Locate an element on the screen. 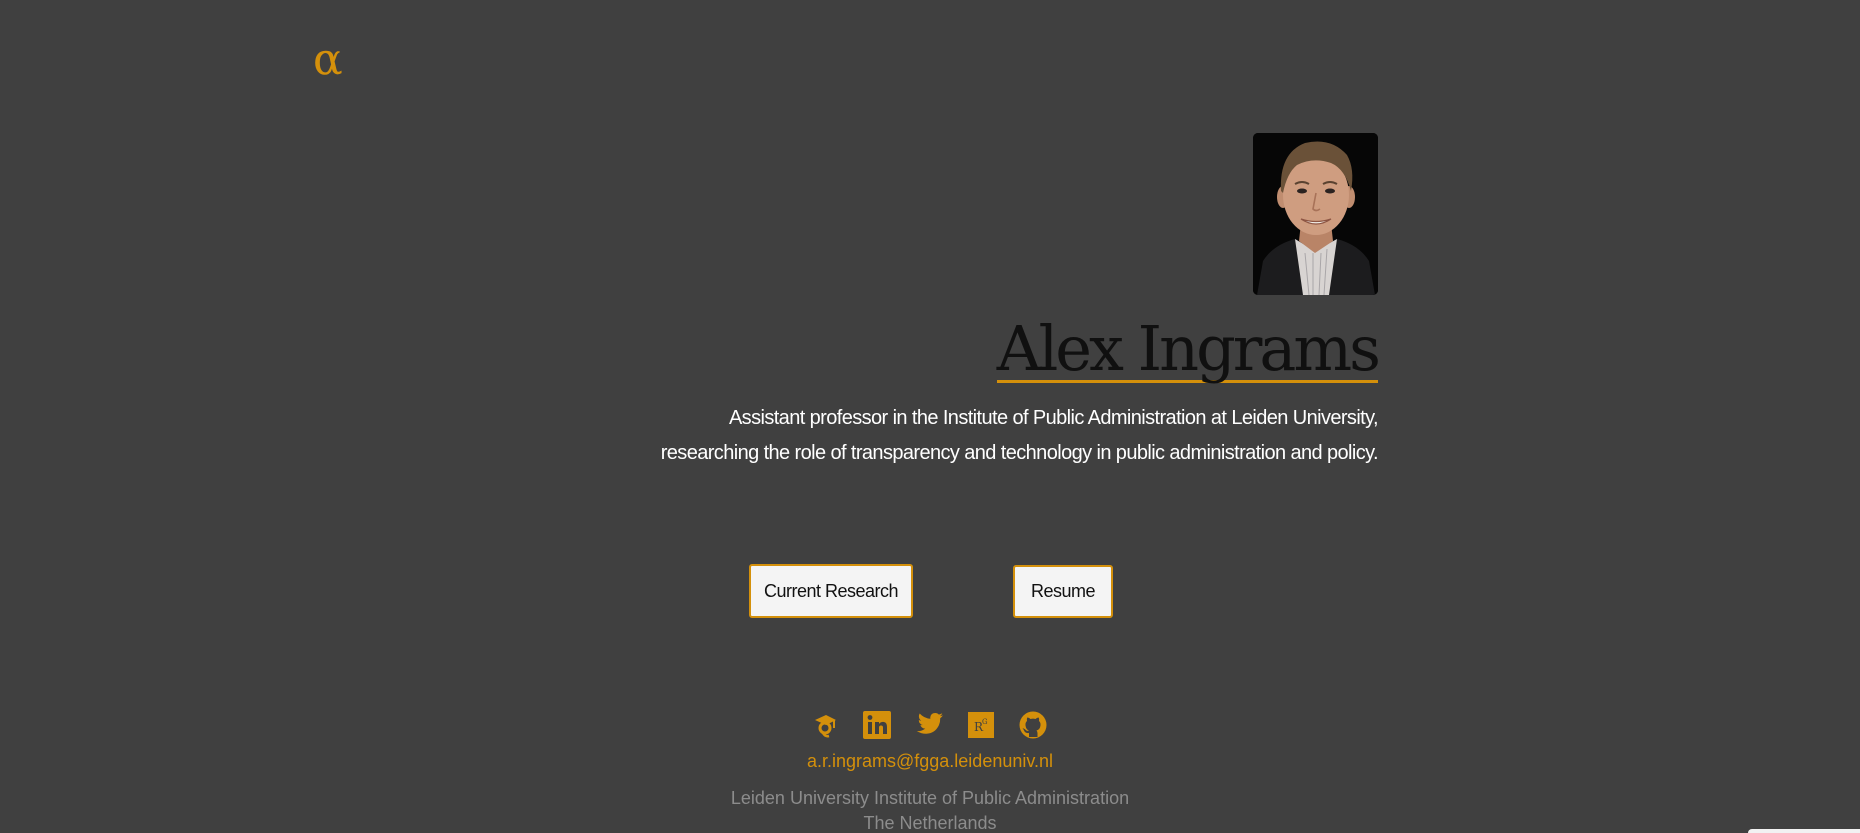 The image size is (1860, 833). linkedin-icon is located at coordinates (877, 725).